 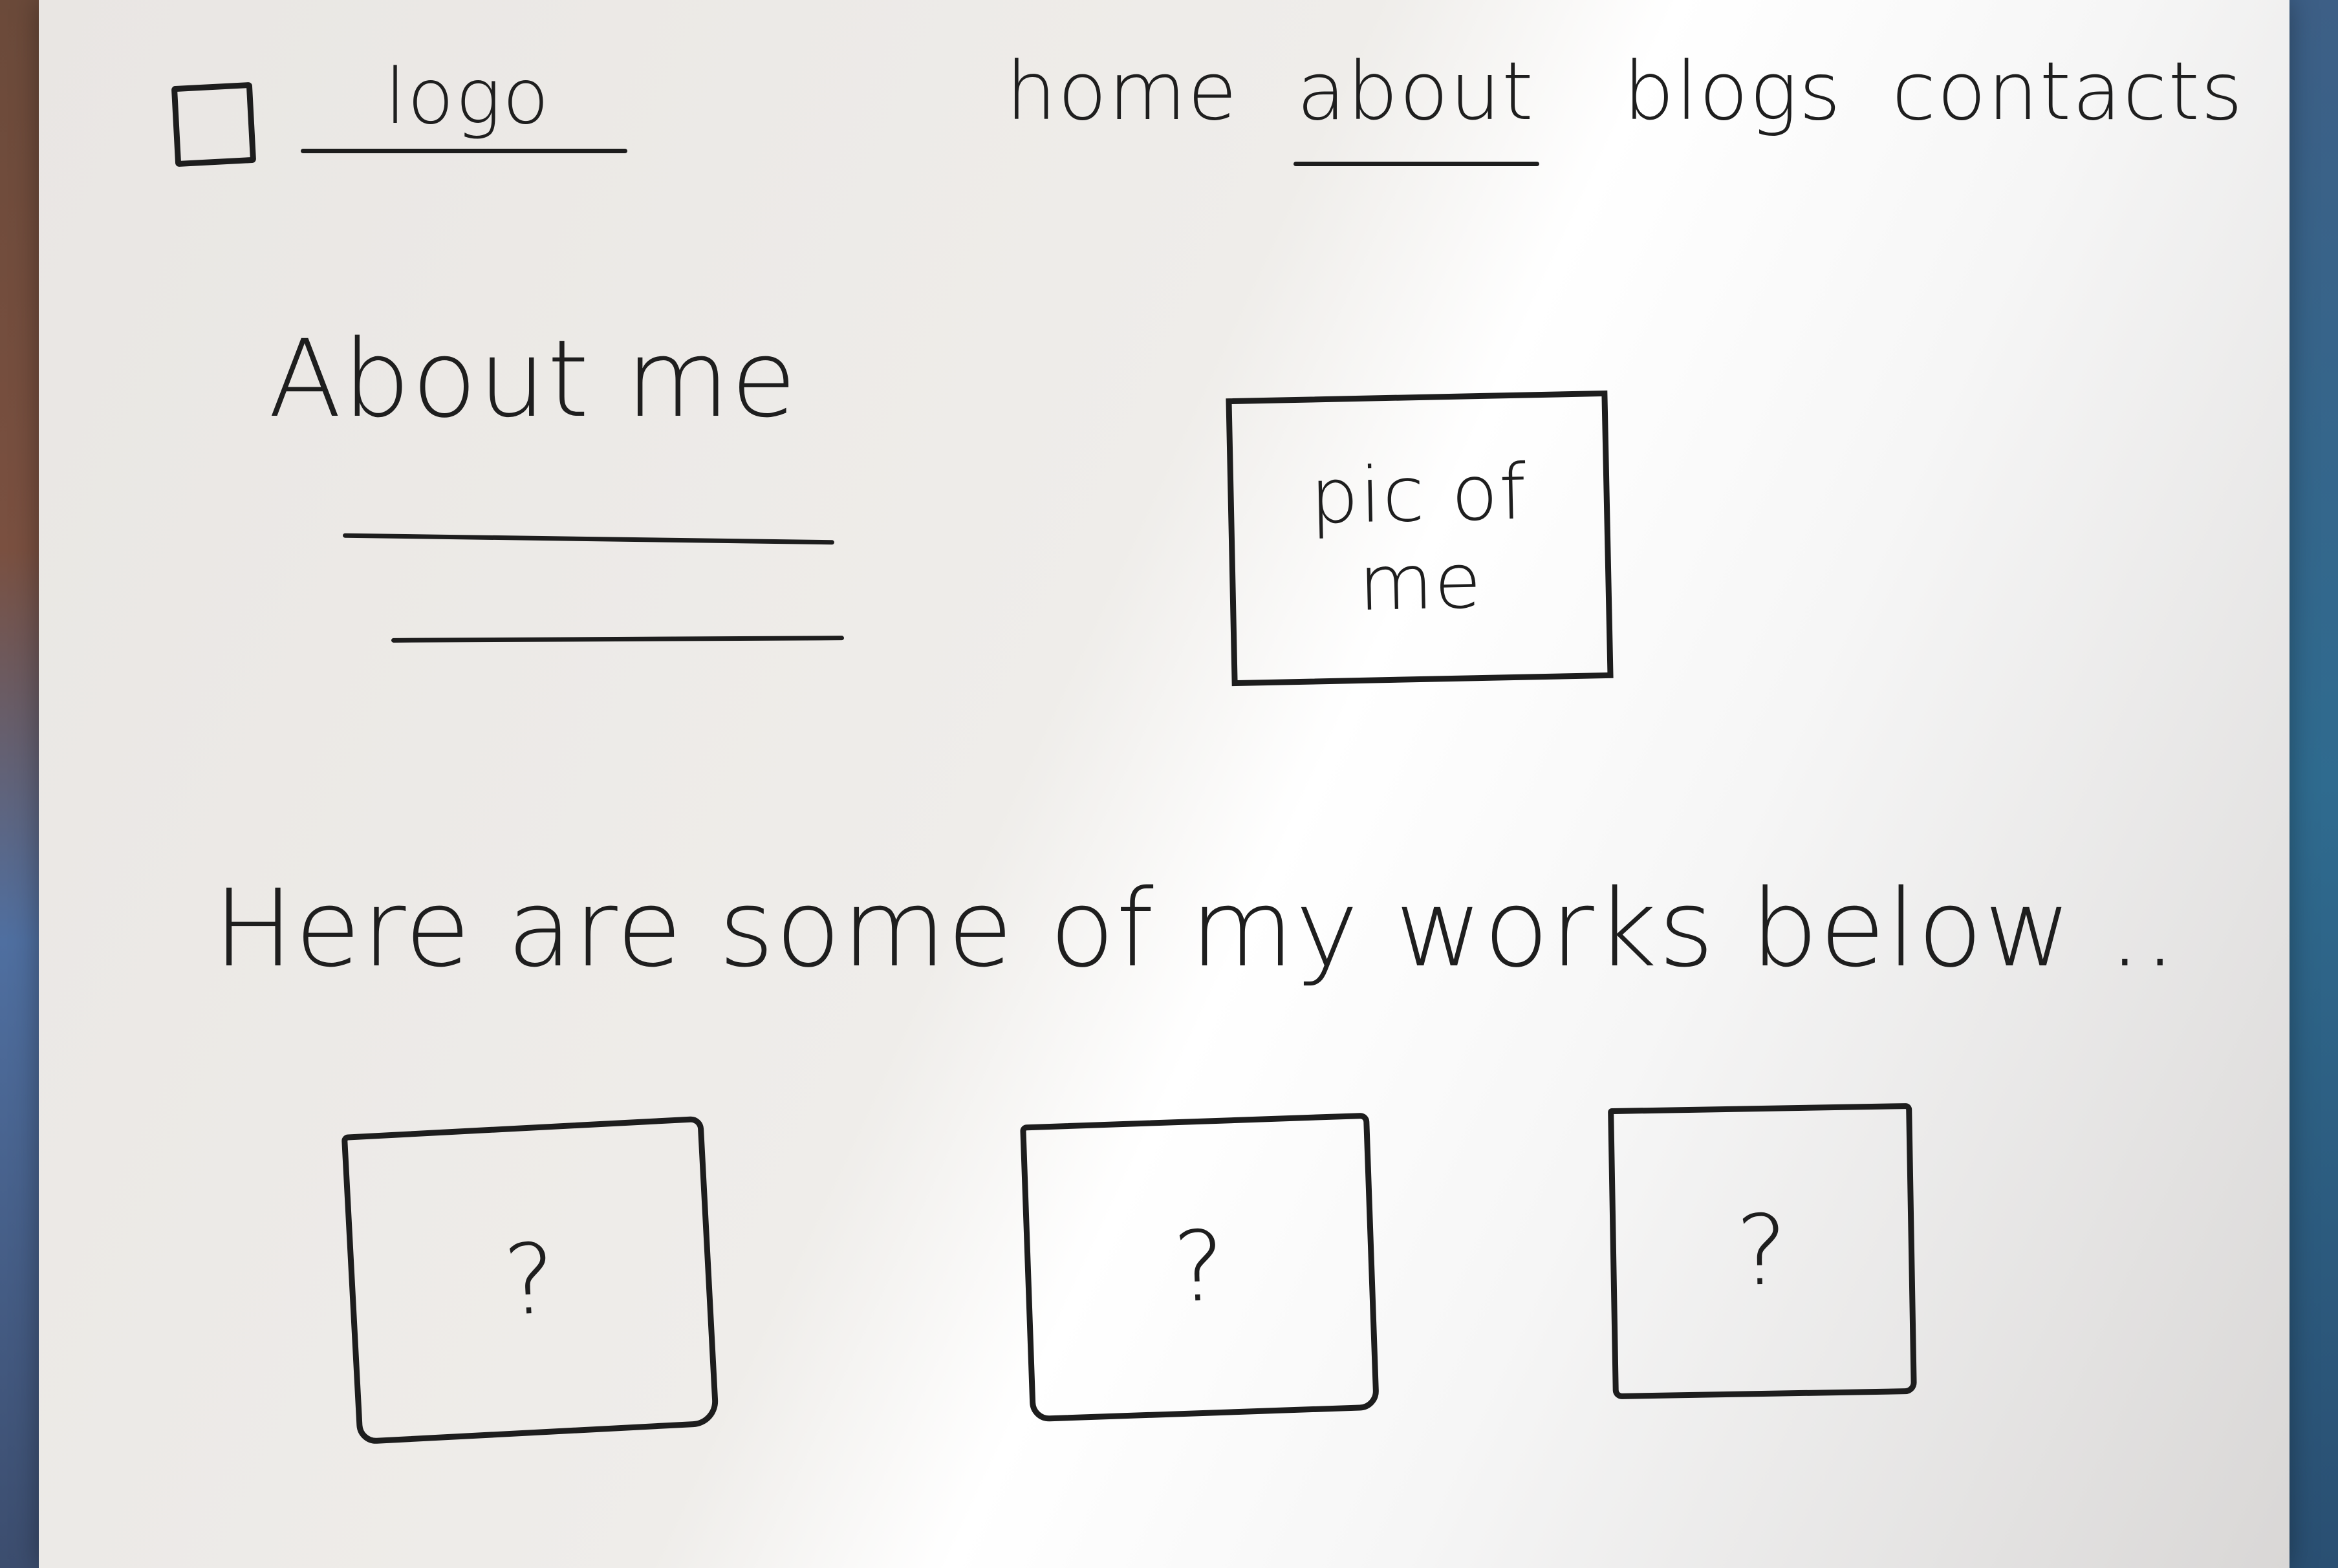 I want to click on profile-photo-label: pic of me, so click(x=1419, y=537).